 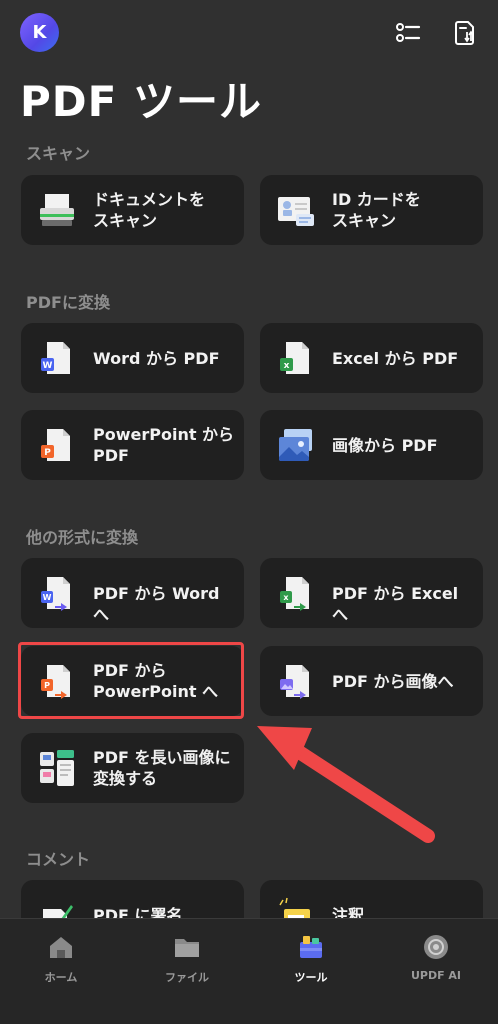 I want to click on image-icon, so click(x=295, y=445).